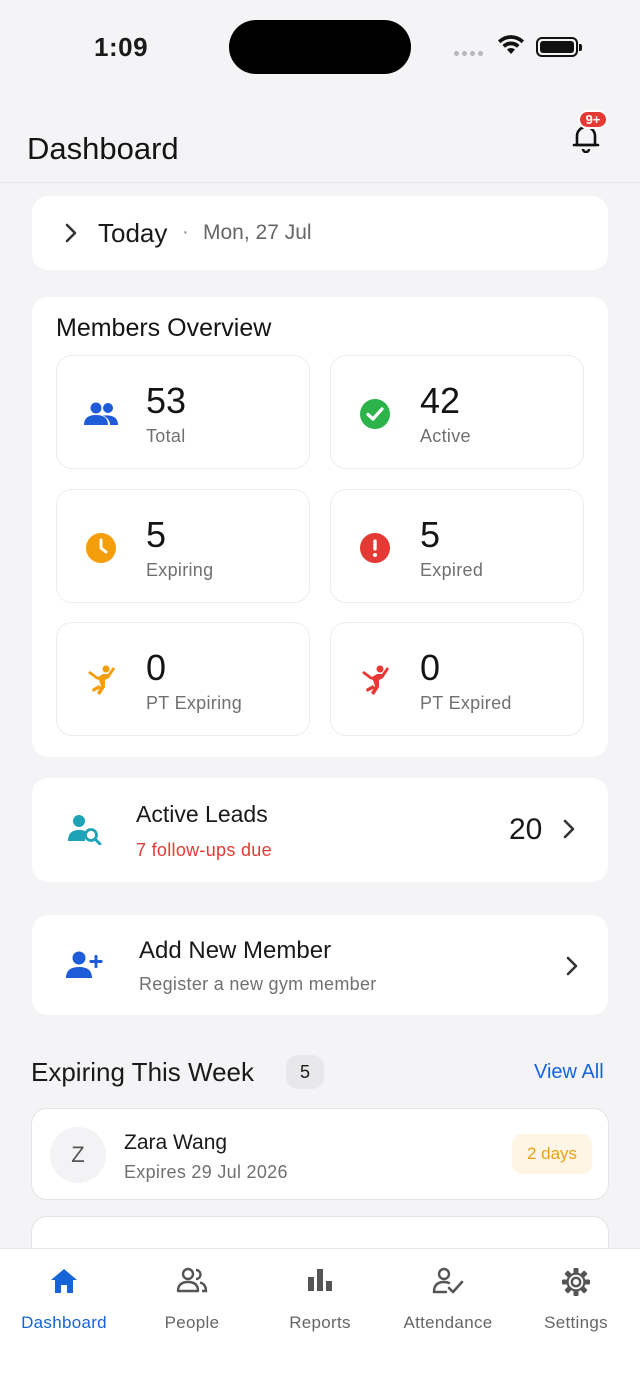  I want to click on dynamic-island, so click(320, 47).